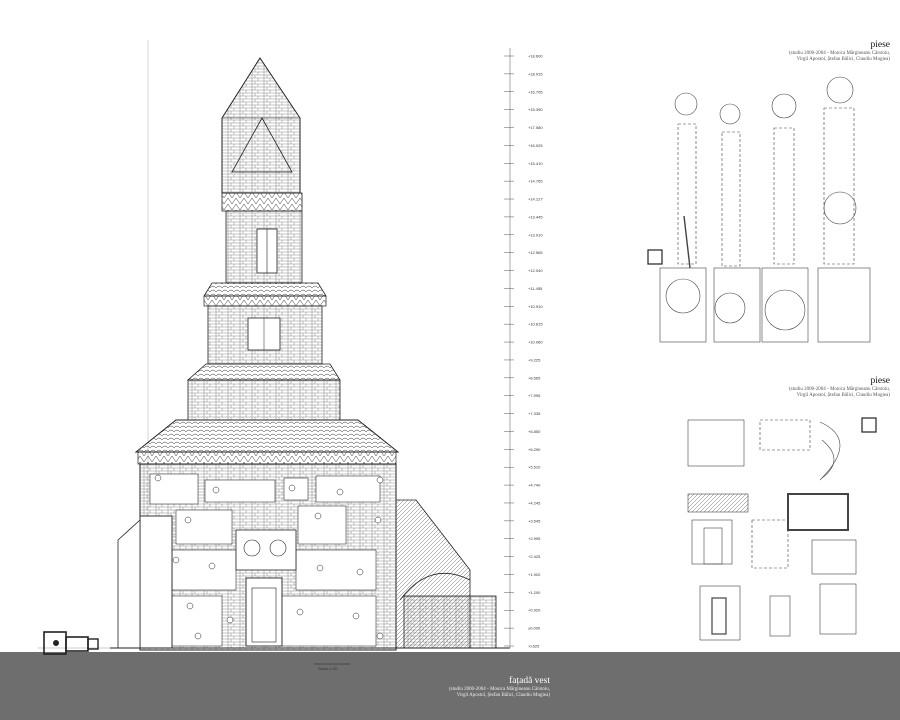  What do you see at coordinates (535, 306) in the screenshot?
I see `level-label: +10.910` at bounding box center [535, 306].